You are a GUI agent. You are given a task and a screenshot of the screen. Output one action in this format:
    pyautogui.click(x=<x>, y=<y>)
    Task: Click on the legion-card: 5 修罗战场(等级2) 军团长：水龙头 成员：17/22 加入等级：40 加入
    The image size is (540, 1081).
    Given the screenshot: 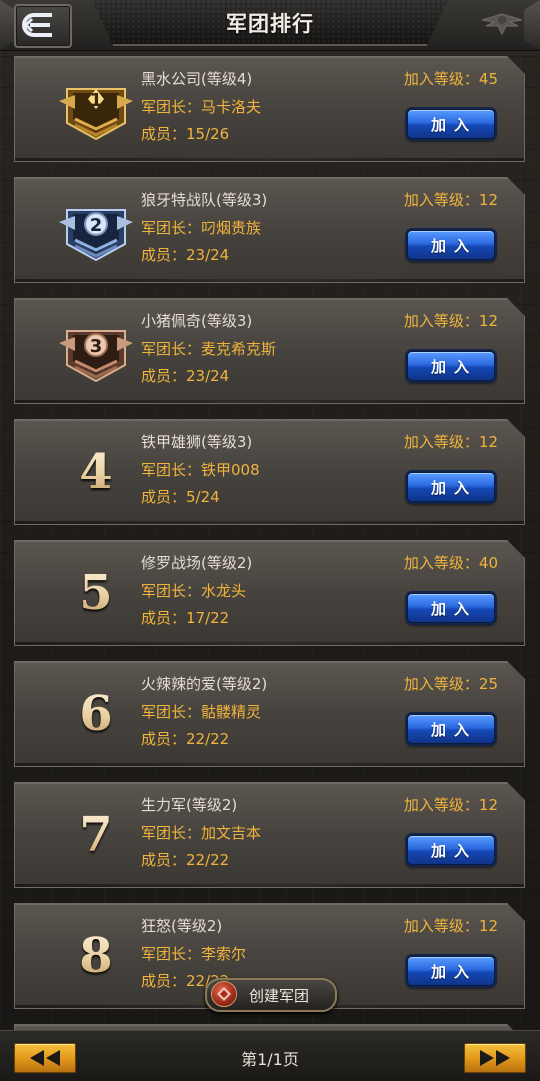 What is the action you would take?
    pyautogui.click(x=269, y=593)
    